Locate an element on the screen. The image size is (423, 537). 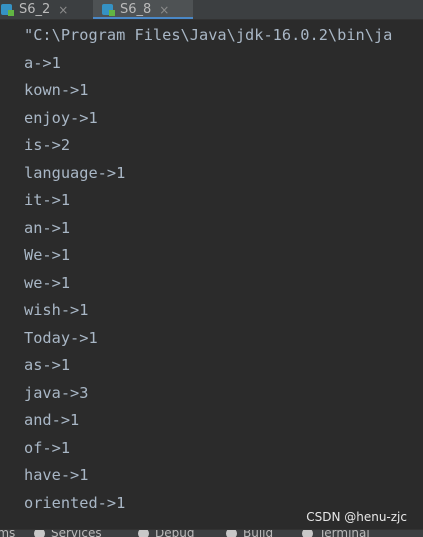
editor-tab-bar: S6_2 × S6_8 × is located at coordinates (211, 10).